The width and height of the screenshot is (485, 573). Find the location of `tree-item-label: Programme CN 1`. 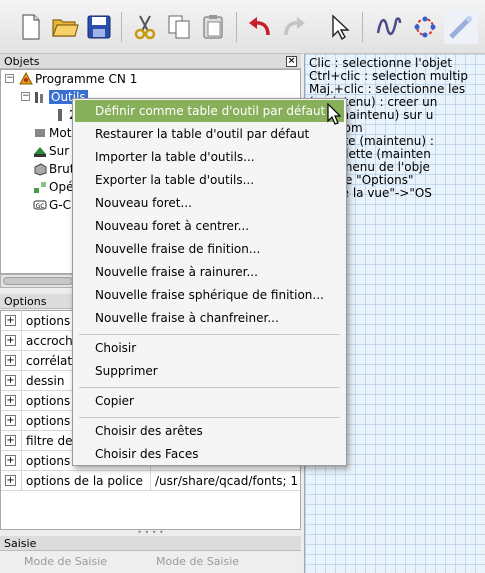

tree-item-label: Programme CN 1 is located at coordinates (86, 79).